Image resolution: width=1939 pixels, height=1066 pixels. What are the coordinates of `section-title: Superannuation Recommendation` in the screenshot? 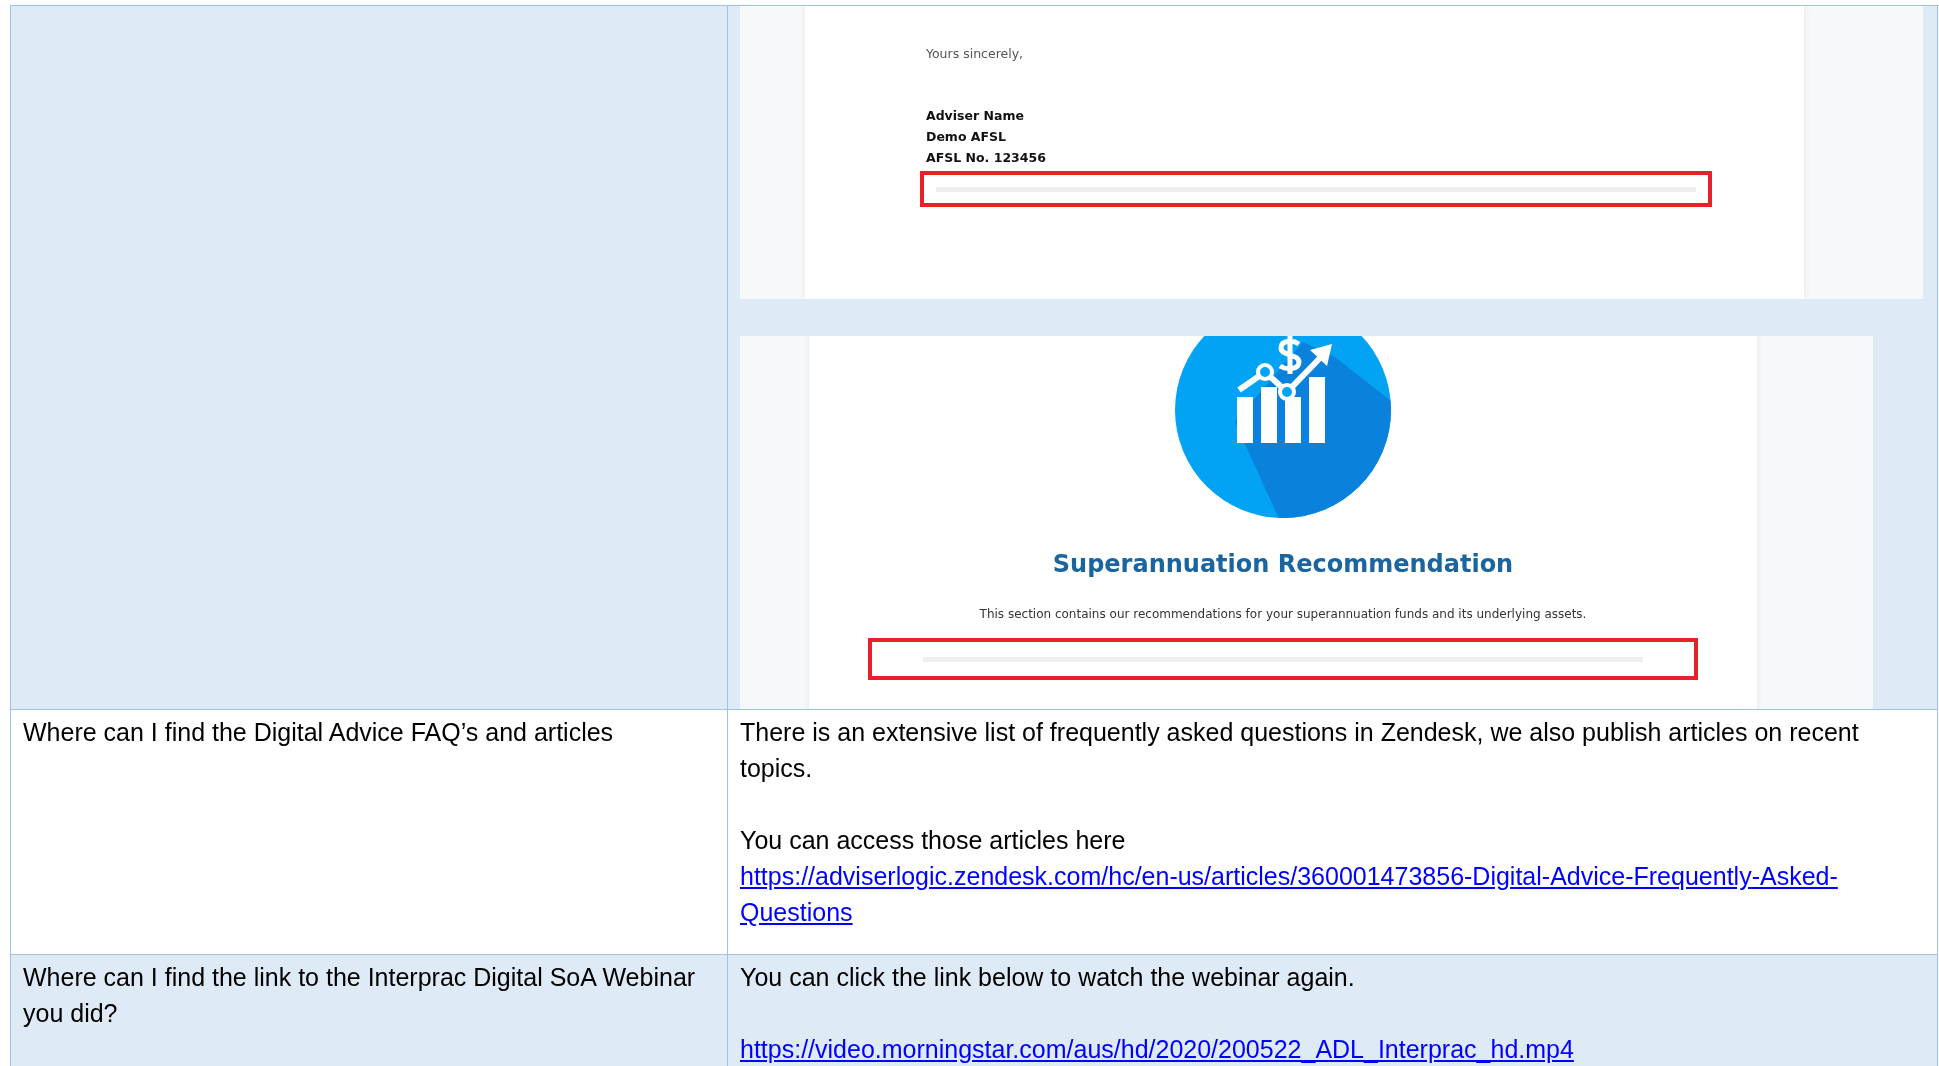 It's located at (1283, 564).